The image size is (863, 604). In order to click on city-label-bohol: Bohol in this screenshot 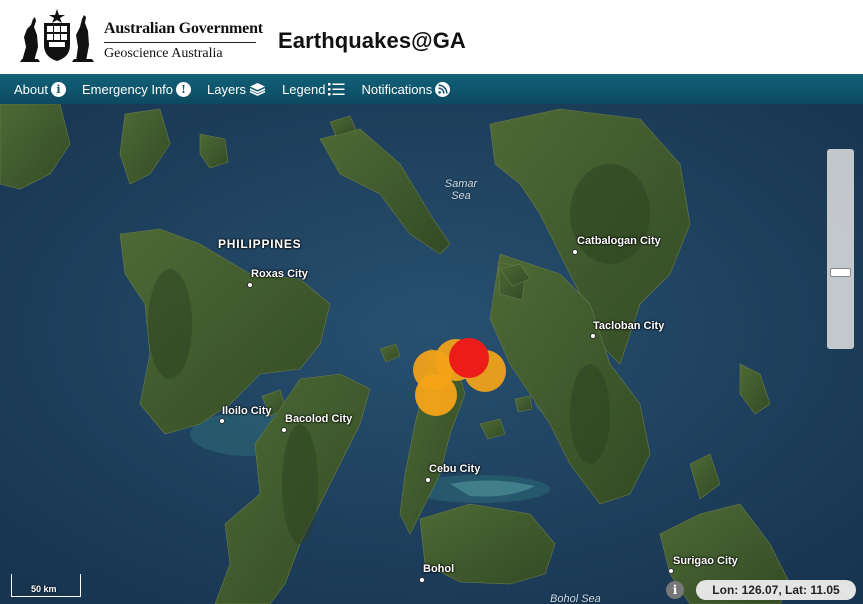, I will do `click(439, 569)`.